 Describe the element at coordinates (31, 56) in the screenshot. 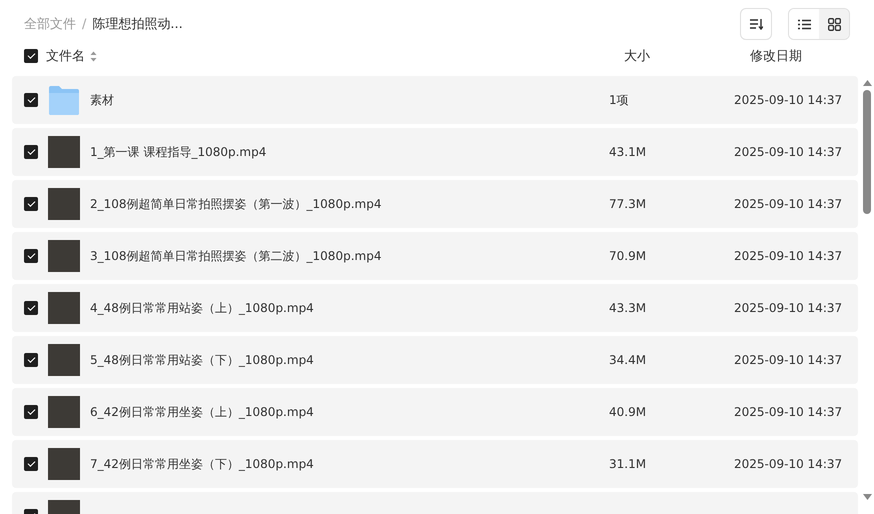

I see `select-all-checkbox` at that location.